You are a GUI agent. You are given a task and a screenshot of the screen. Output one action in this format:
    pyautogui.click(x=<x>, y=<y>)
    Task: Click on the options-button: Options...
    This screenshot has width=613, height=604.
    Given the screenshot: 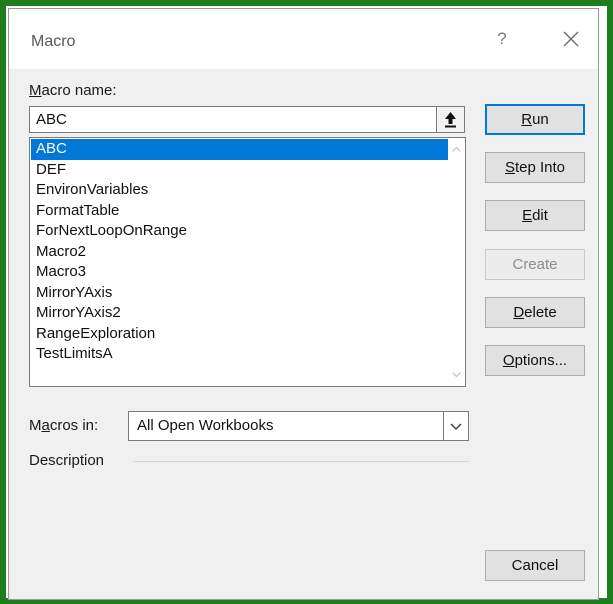 What is the action you would take?
    pyautogui.click(x=535, y=360)
    